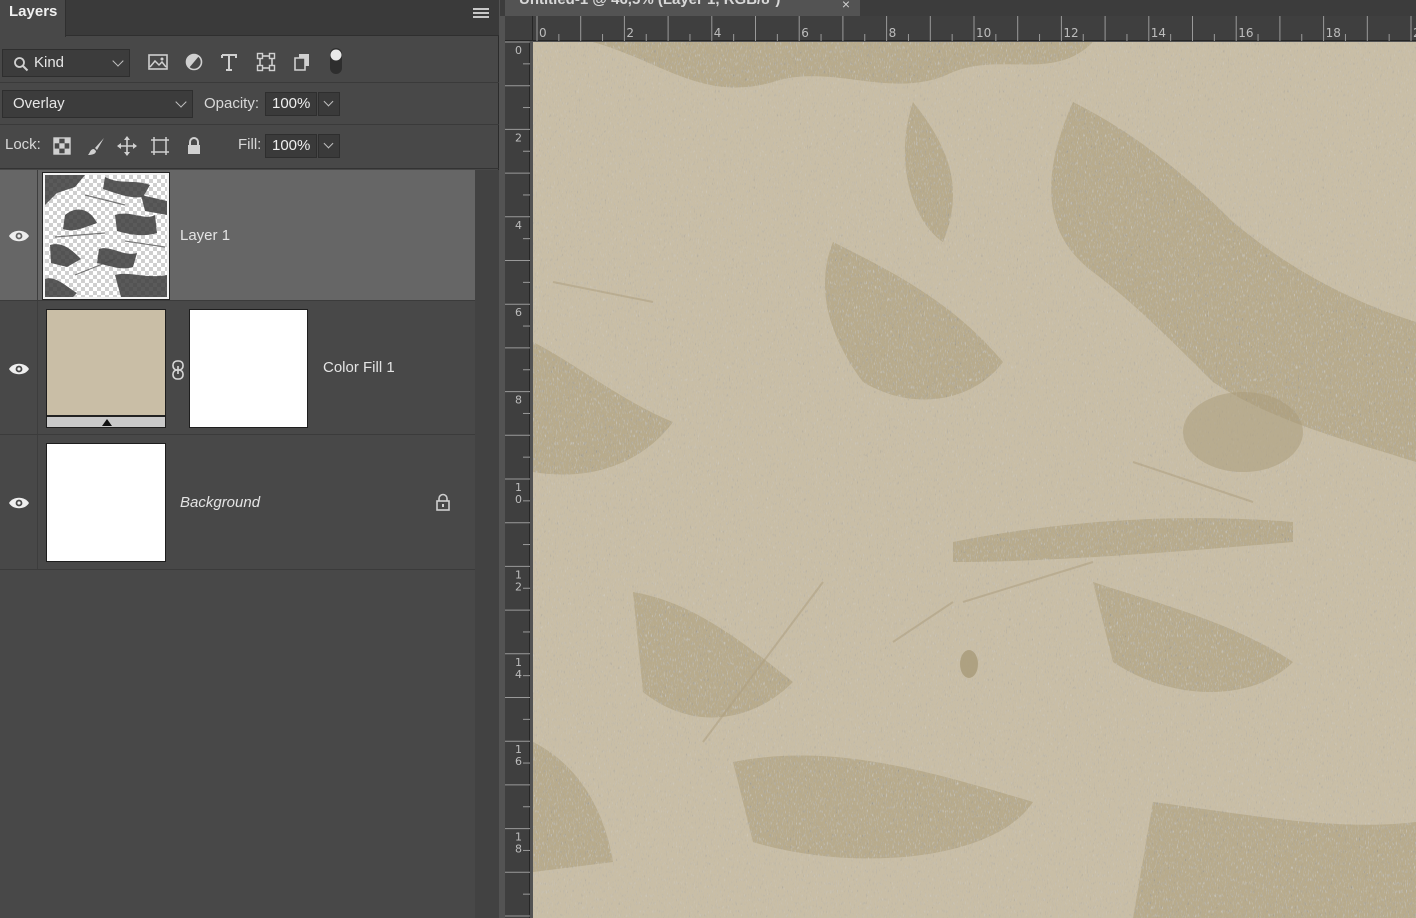 Image resolution: width=1416 pixels, height=918 pixels. Describe the element at coordinates (248, 368) in the screenshot. I see `layer-mask-thumbnail` at that location.